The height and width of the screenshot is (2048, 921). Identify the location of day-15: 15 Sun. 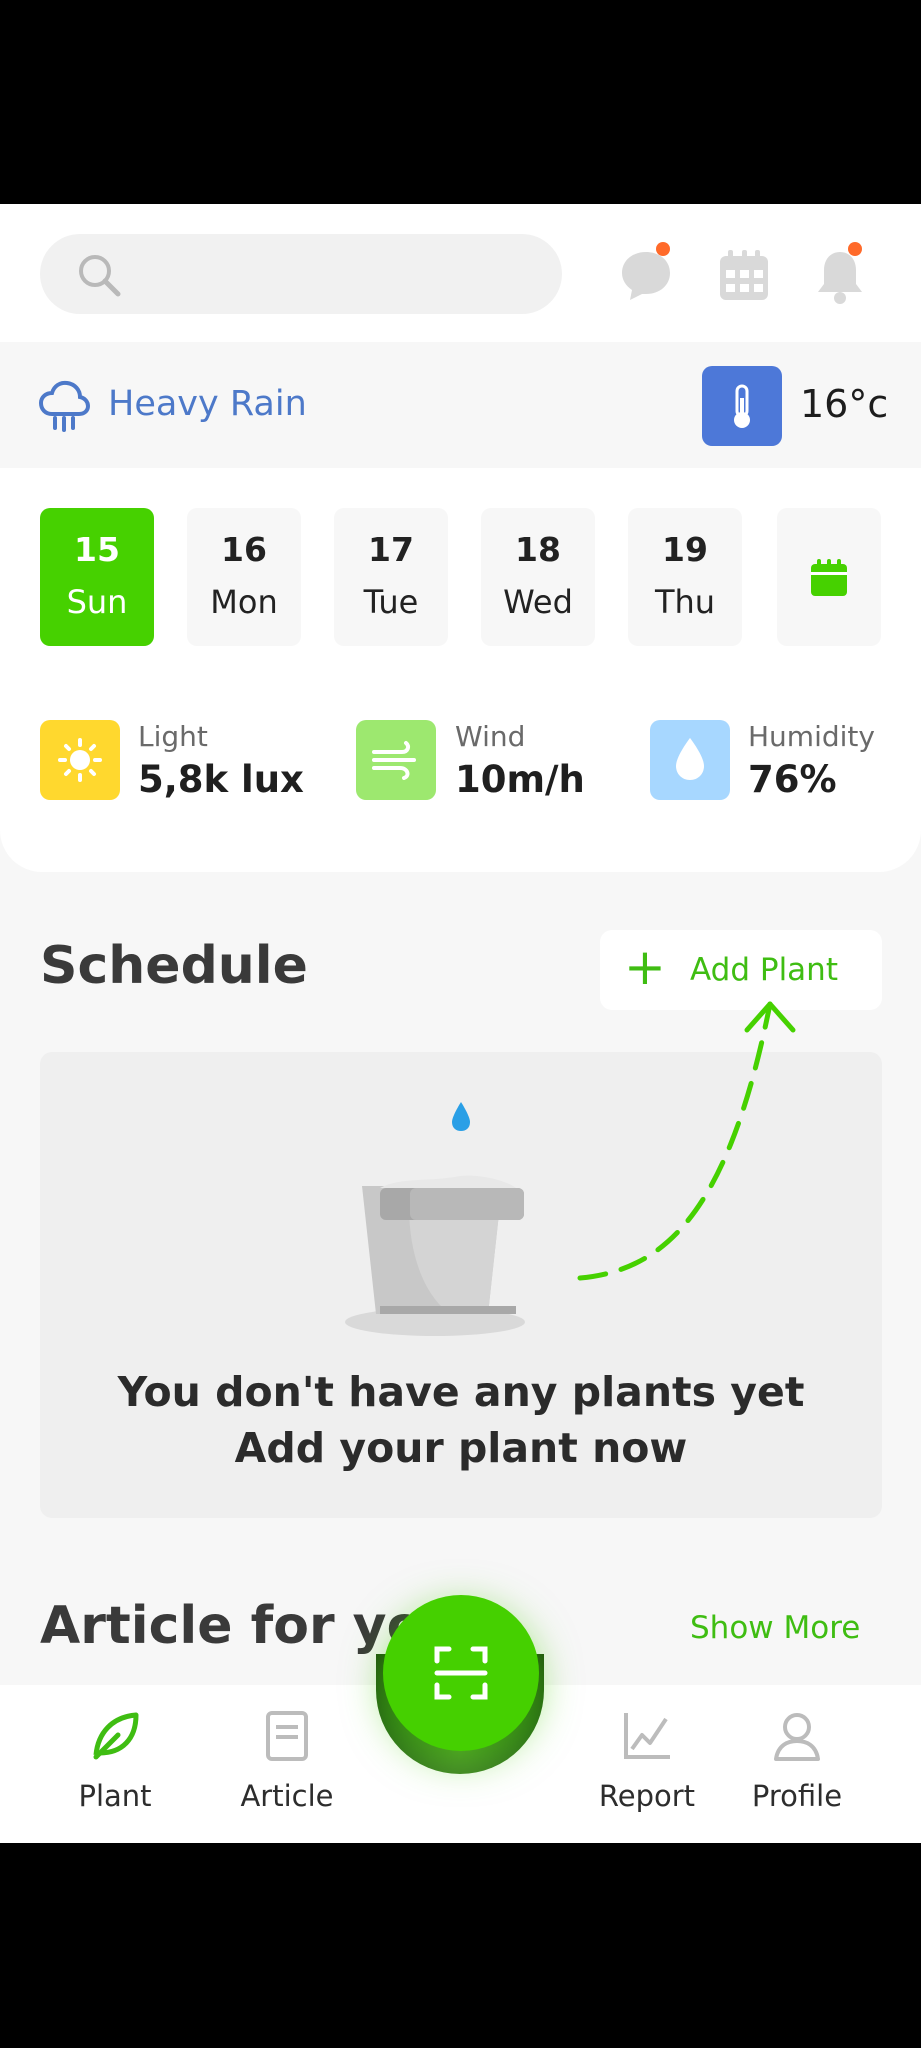
(97, 577).